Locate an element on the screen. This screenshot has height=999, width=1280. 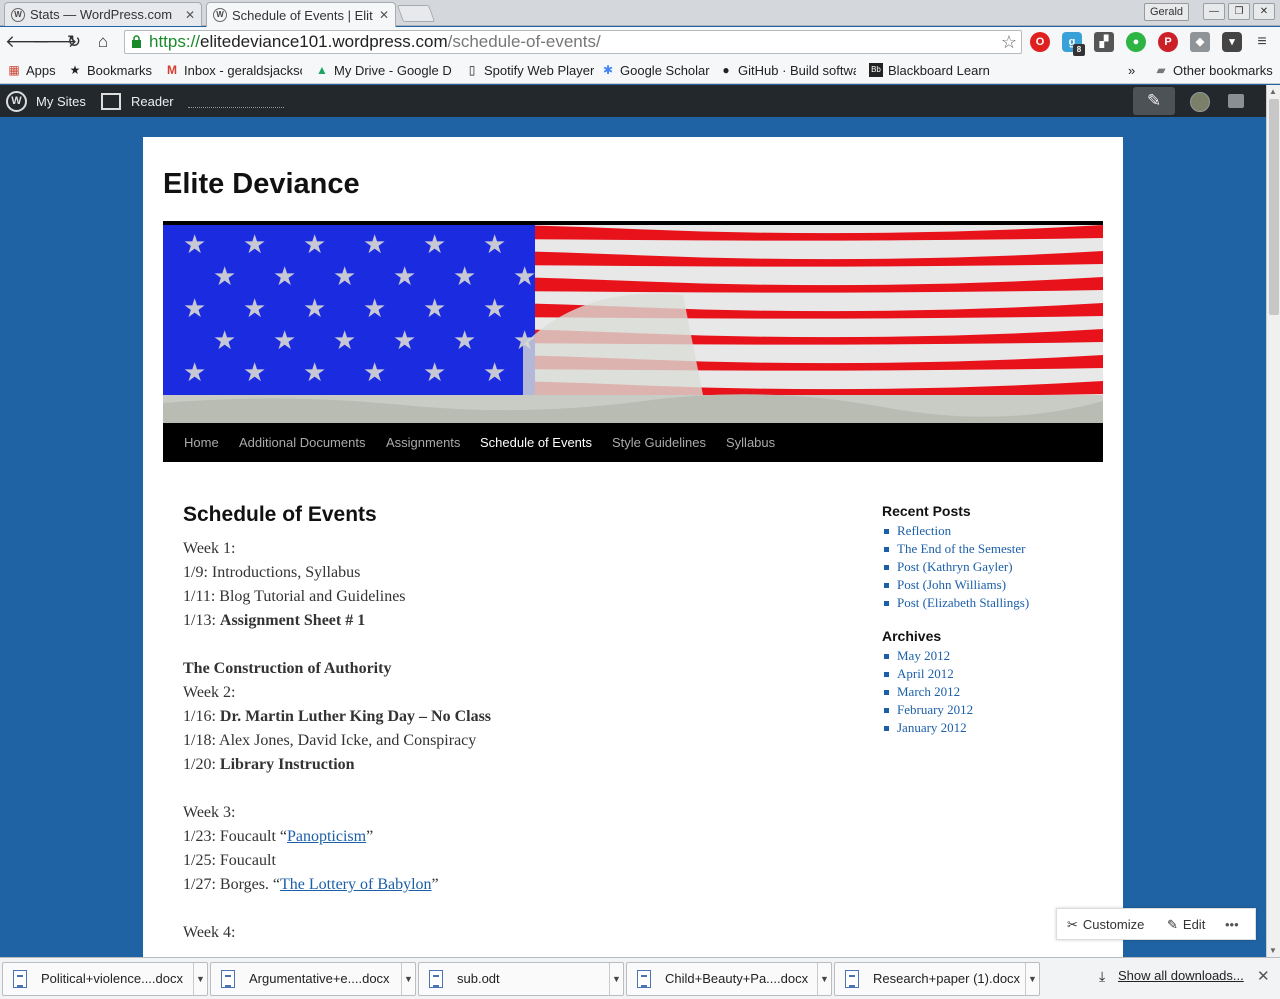
scrollbar-thumb is located at coordinates (1274, 207).